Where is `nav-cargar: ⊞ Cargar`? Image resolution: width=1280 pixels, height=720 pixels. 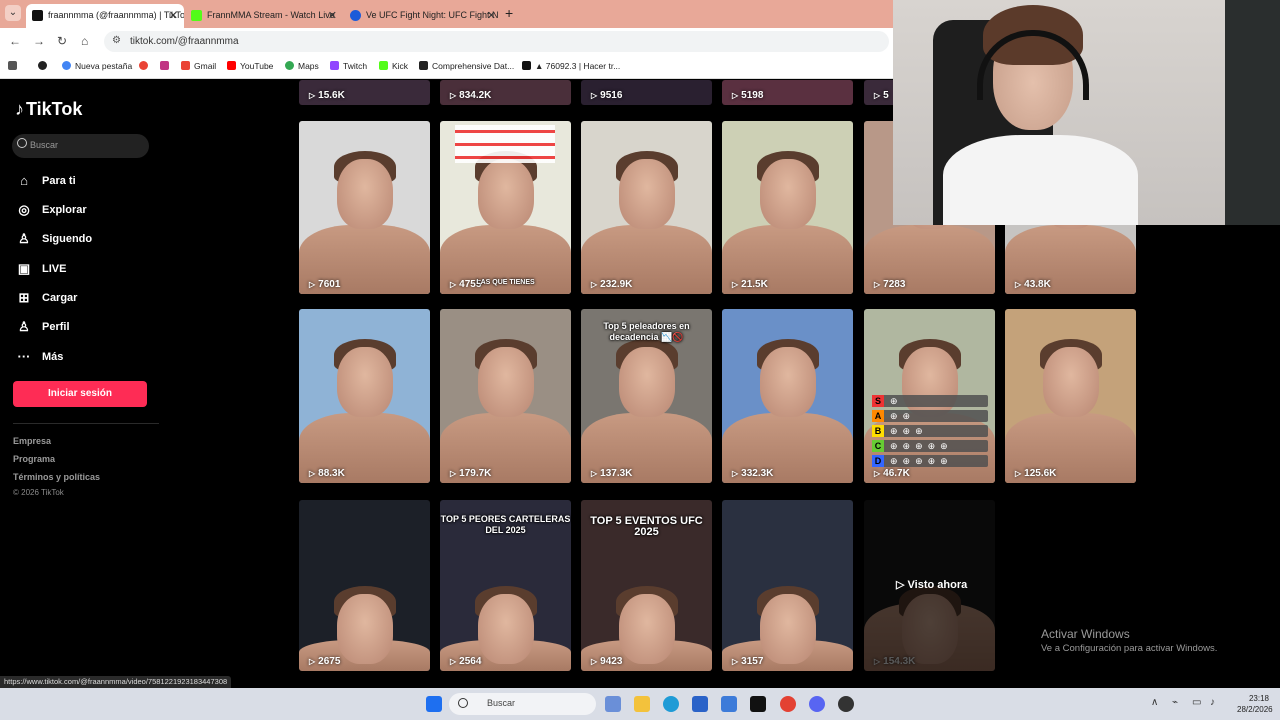
nav-cargar: ⊞ Cargar is located at coordinates (47, 298).